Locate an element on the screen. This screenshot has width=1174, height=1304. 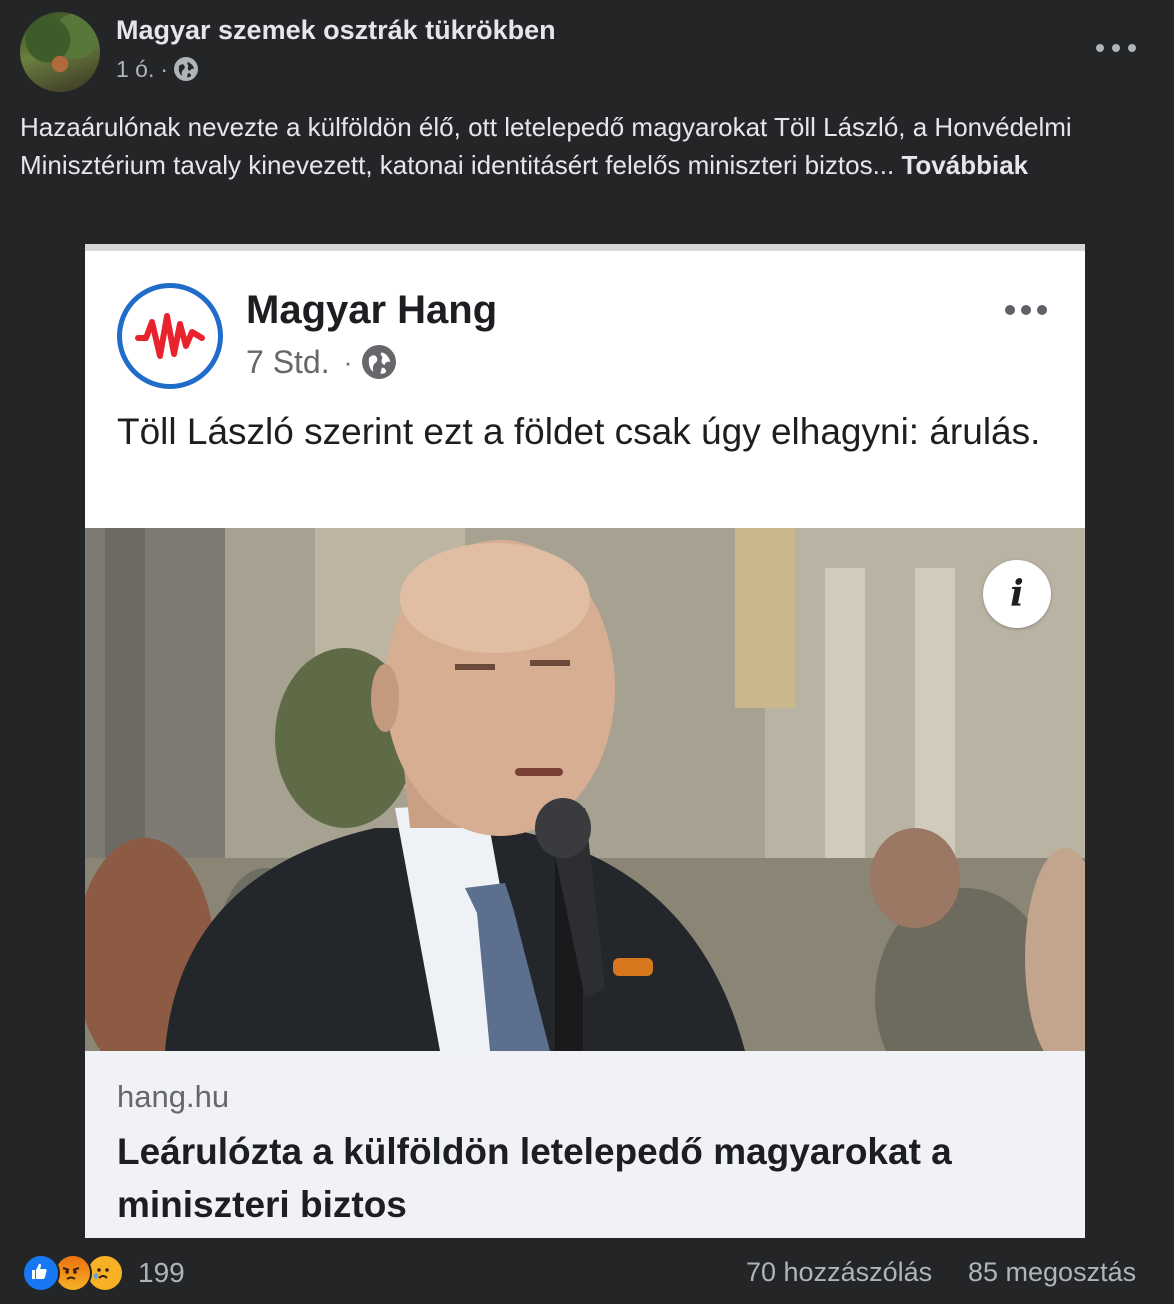
post-time: 1 ó. is located at coordinates (135, 69).